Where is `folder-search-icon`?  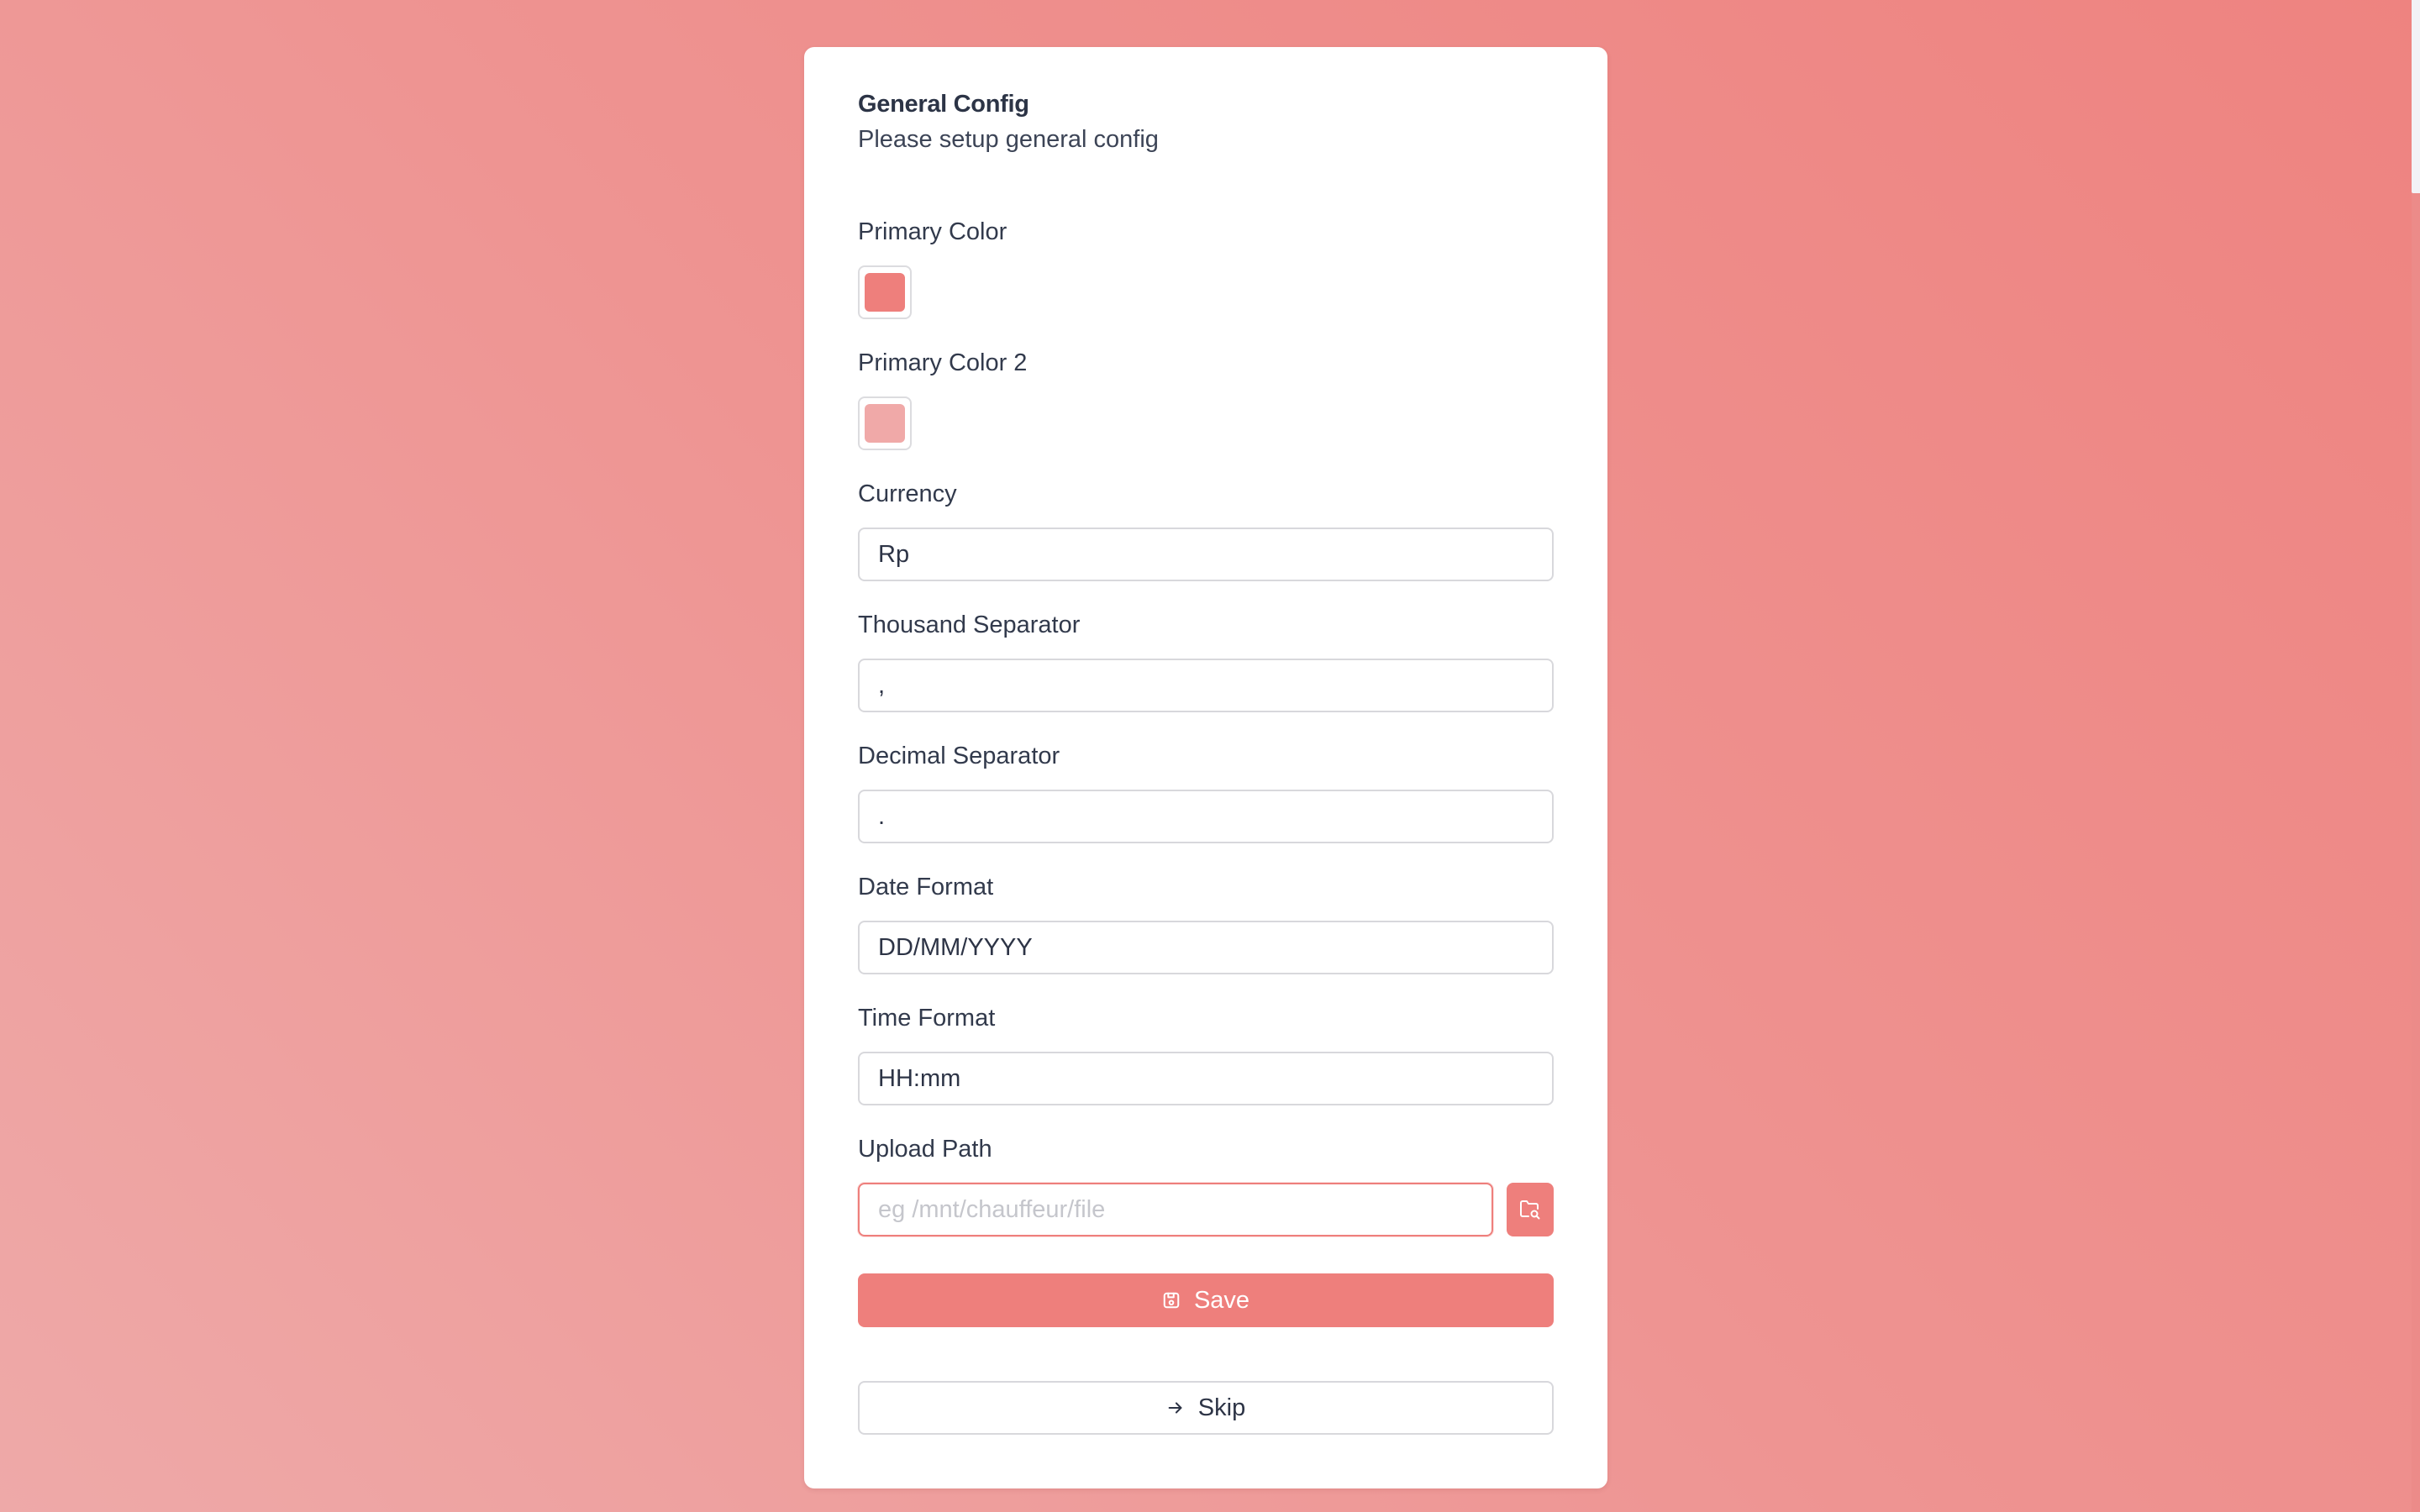
folder-search-icon is located at coordinates (1530, 1210).